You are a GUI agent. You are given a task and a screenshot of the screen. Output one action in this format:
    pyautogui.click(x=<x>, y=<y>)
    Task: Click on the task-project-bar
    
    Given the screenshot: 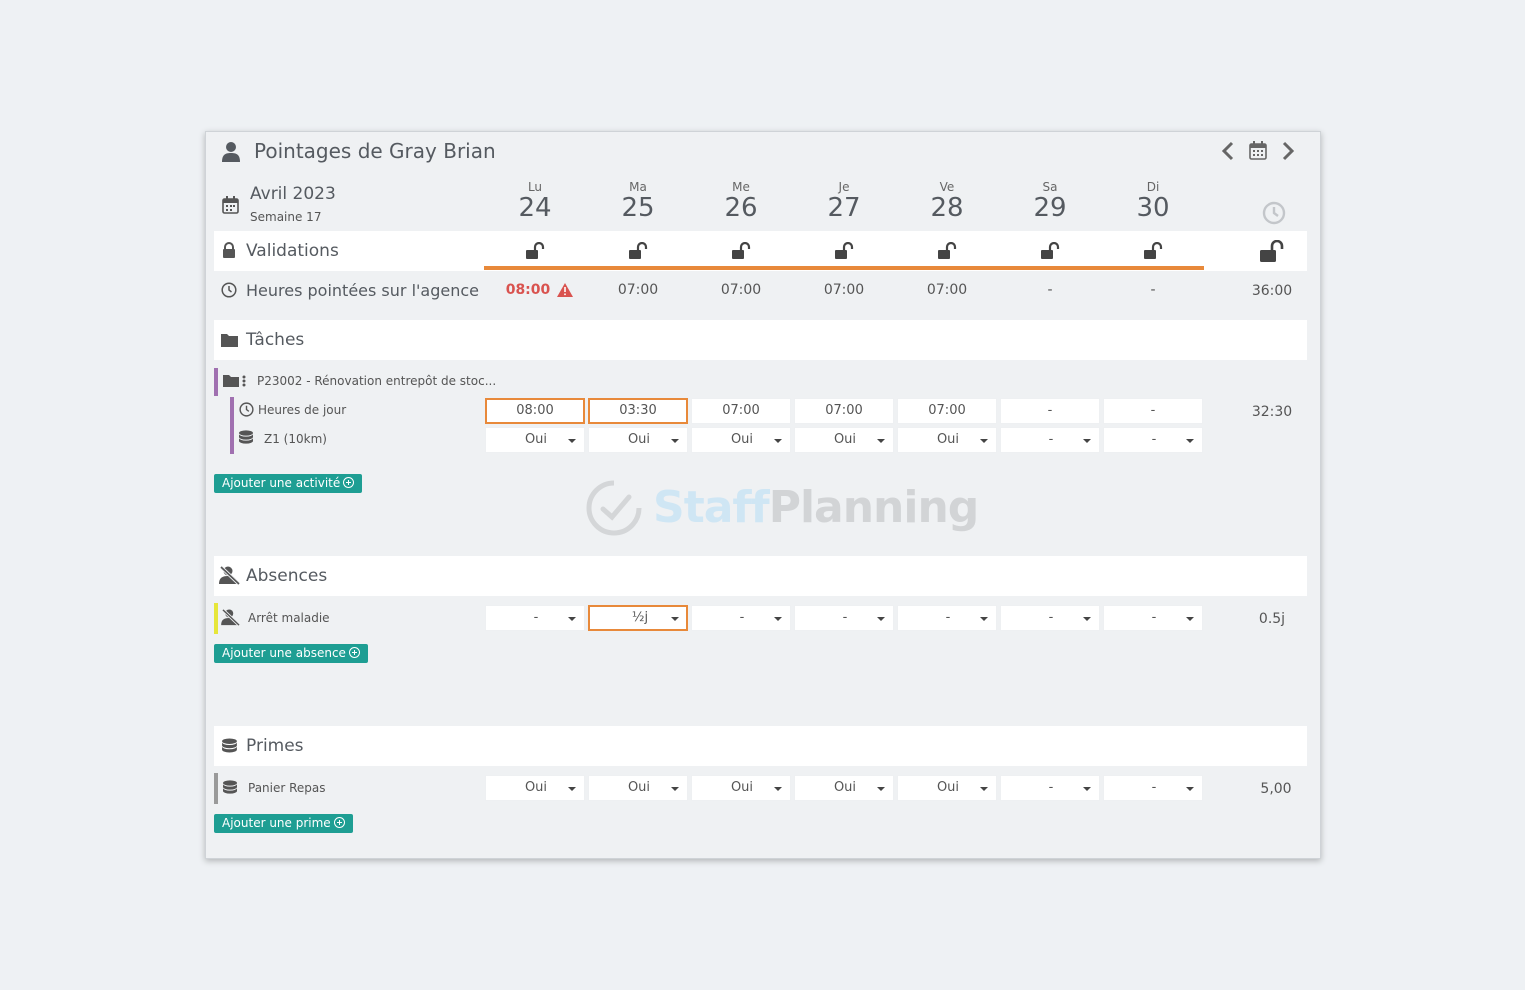 What is the action you would take?
    pyautogui.click(x=216, y=382)
    